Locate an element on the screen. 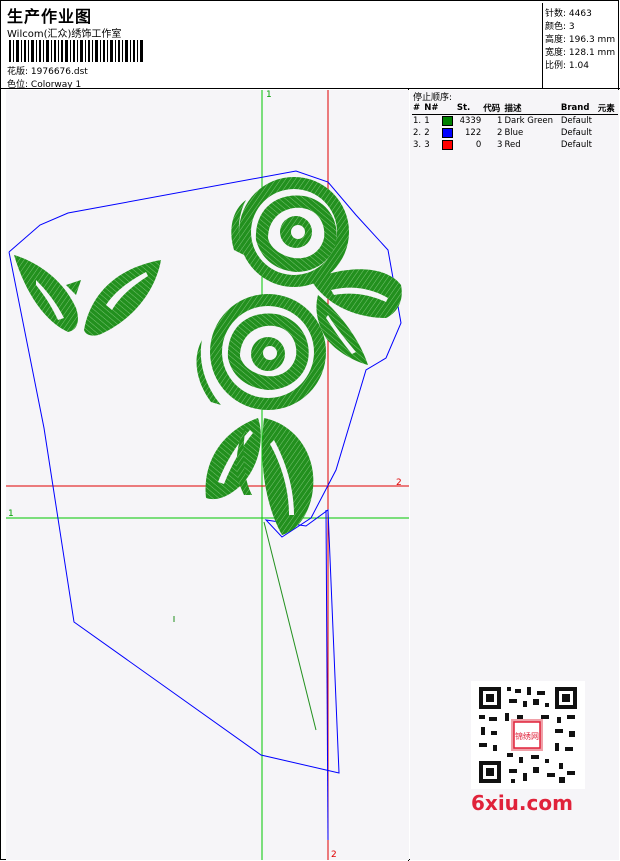  table-row: 3. 3 0 3 Red Default is located at coordinates (515, 145).